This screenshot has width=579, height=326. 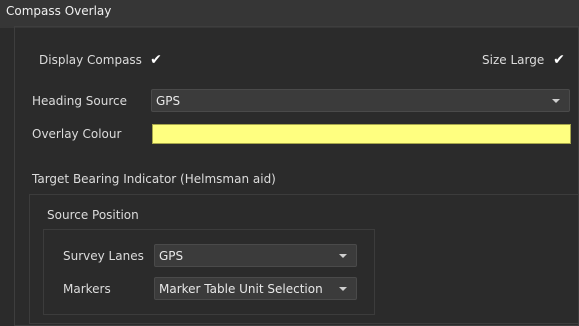 I want to click on heading-source-select: GPS, so click(x=360, y=100).